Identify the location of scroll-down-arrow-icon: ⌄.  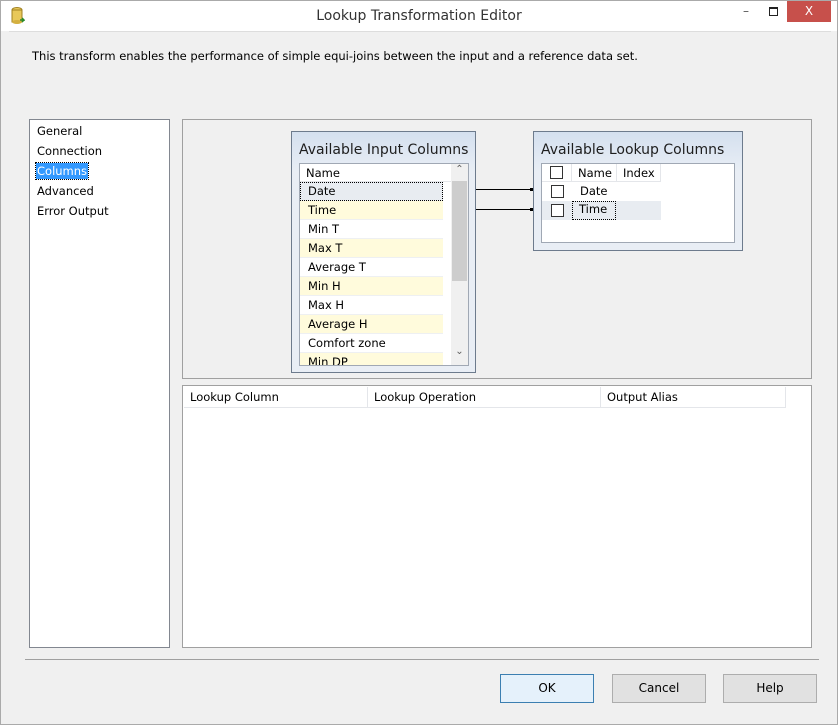
(459, 354).